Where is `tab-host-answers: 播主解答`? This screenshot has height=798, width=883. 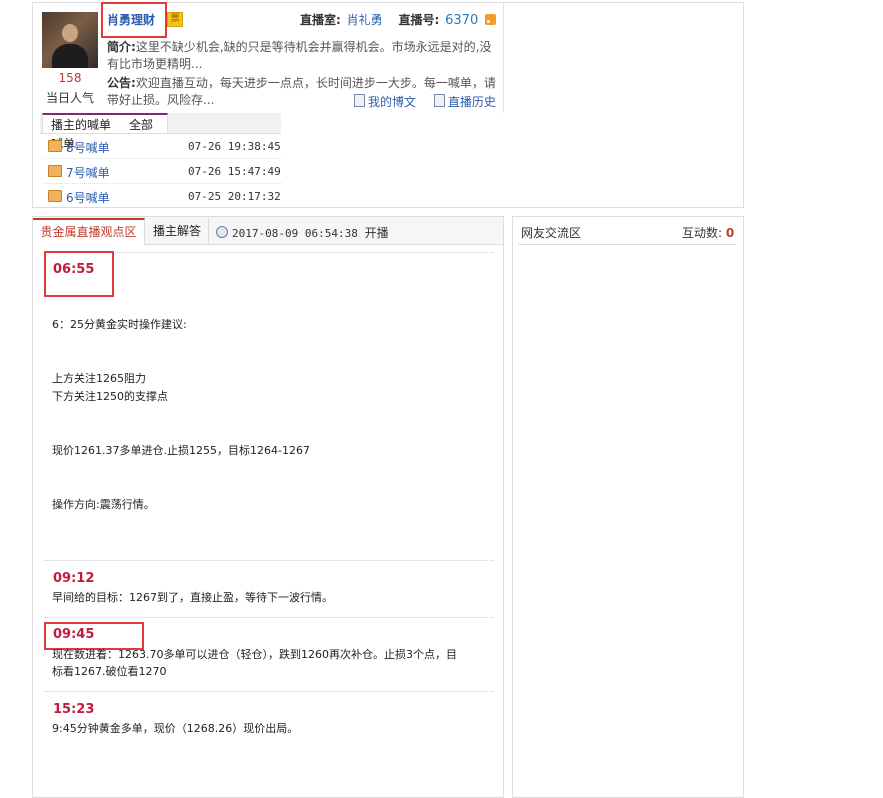
tab-host-answers: 播主解答 is located at coordinates (177, 231).